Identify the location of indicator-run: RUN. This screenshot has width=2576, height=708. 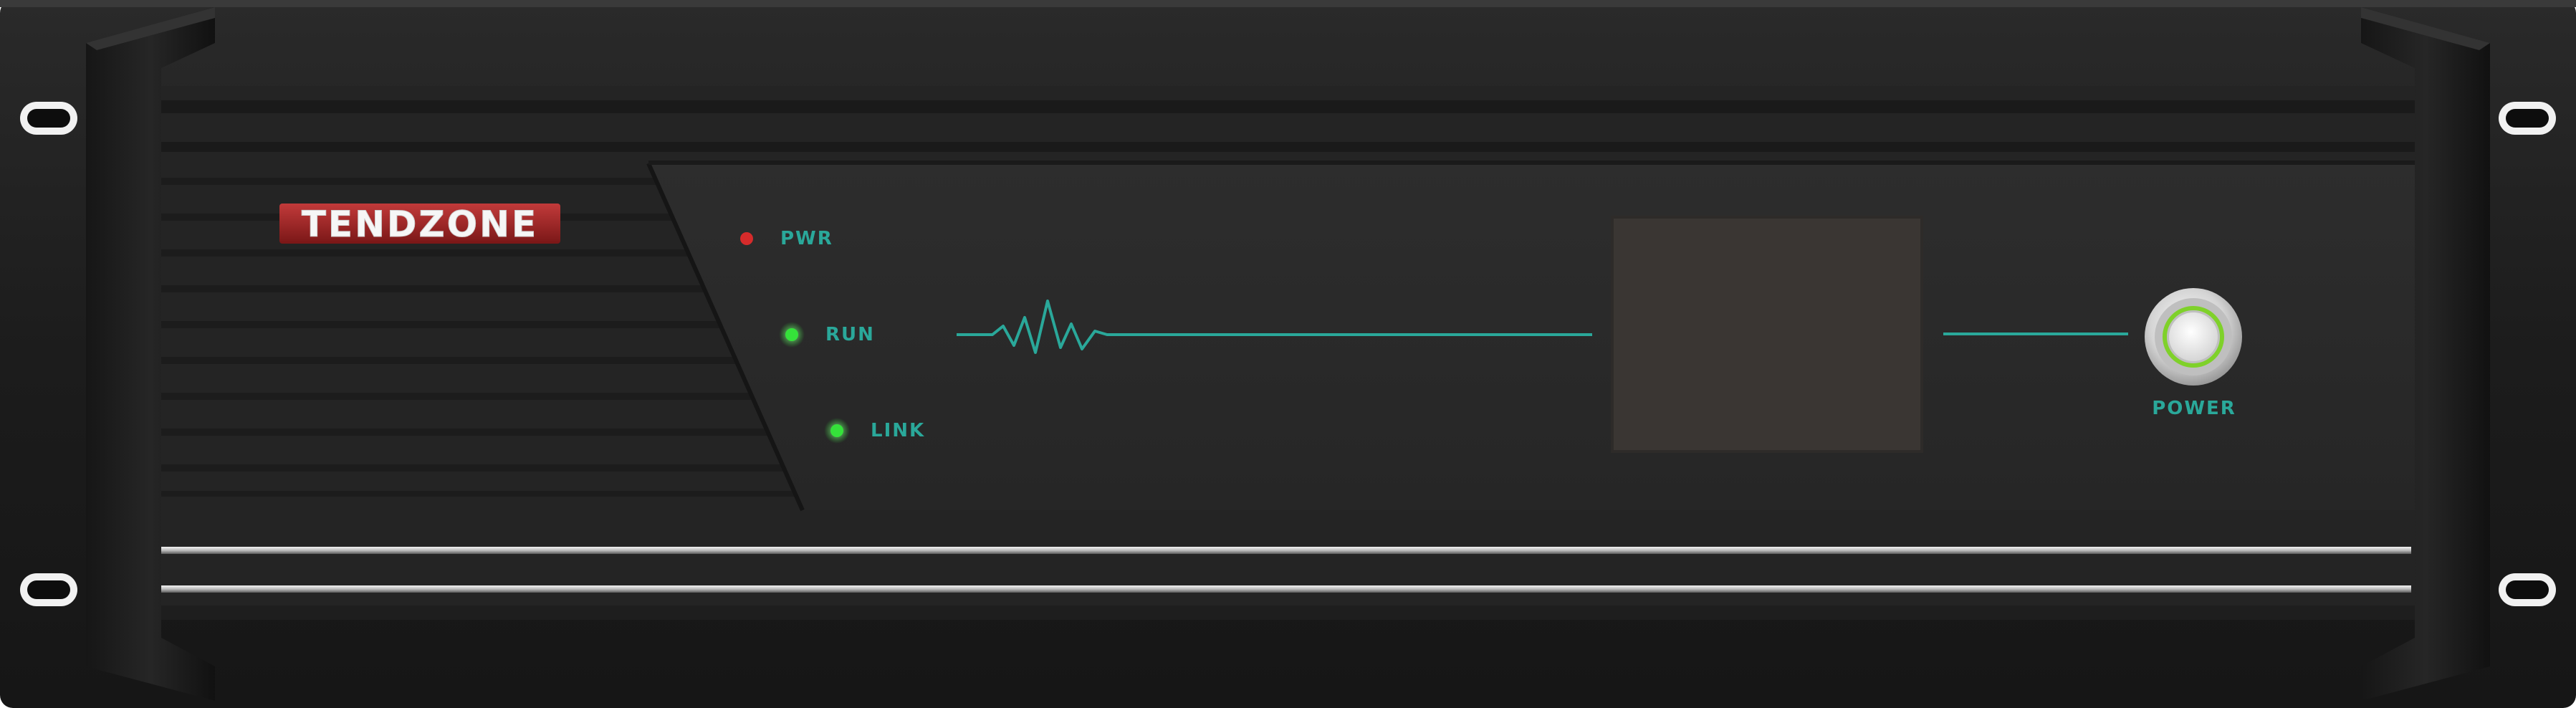
(827, 335).